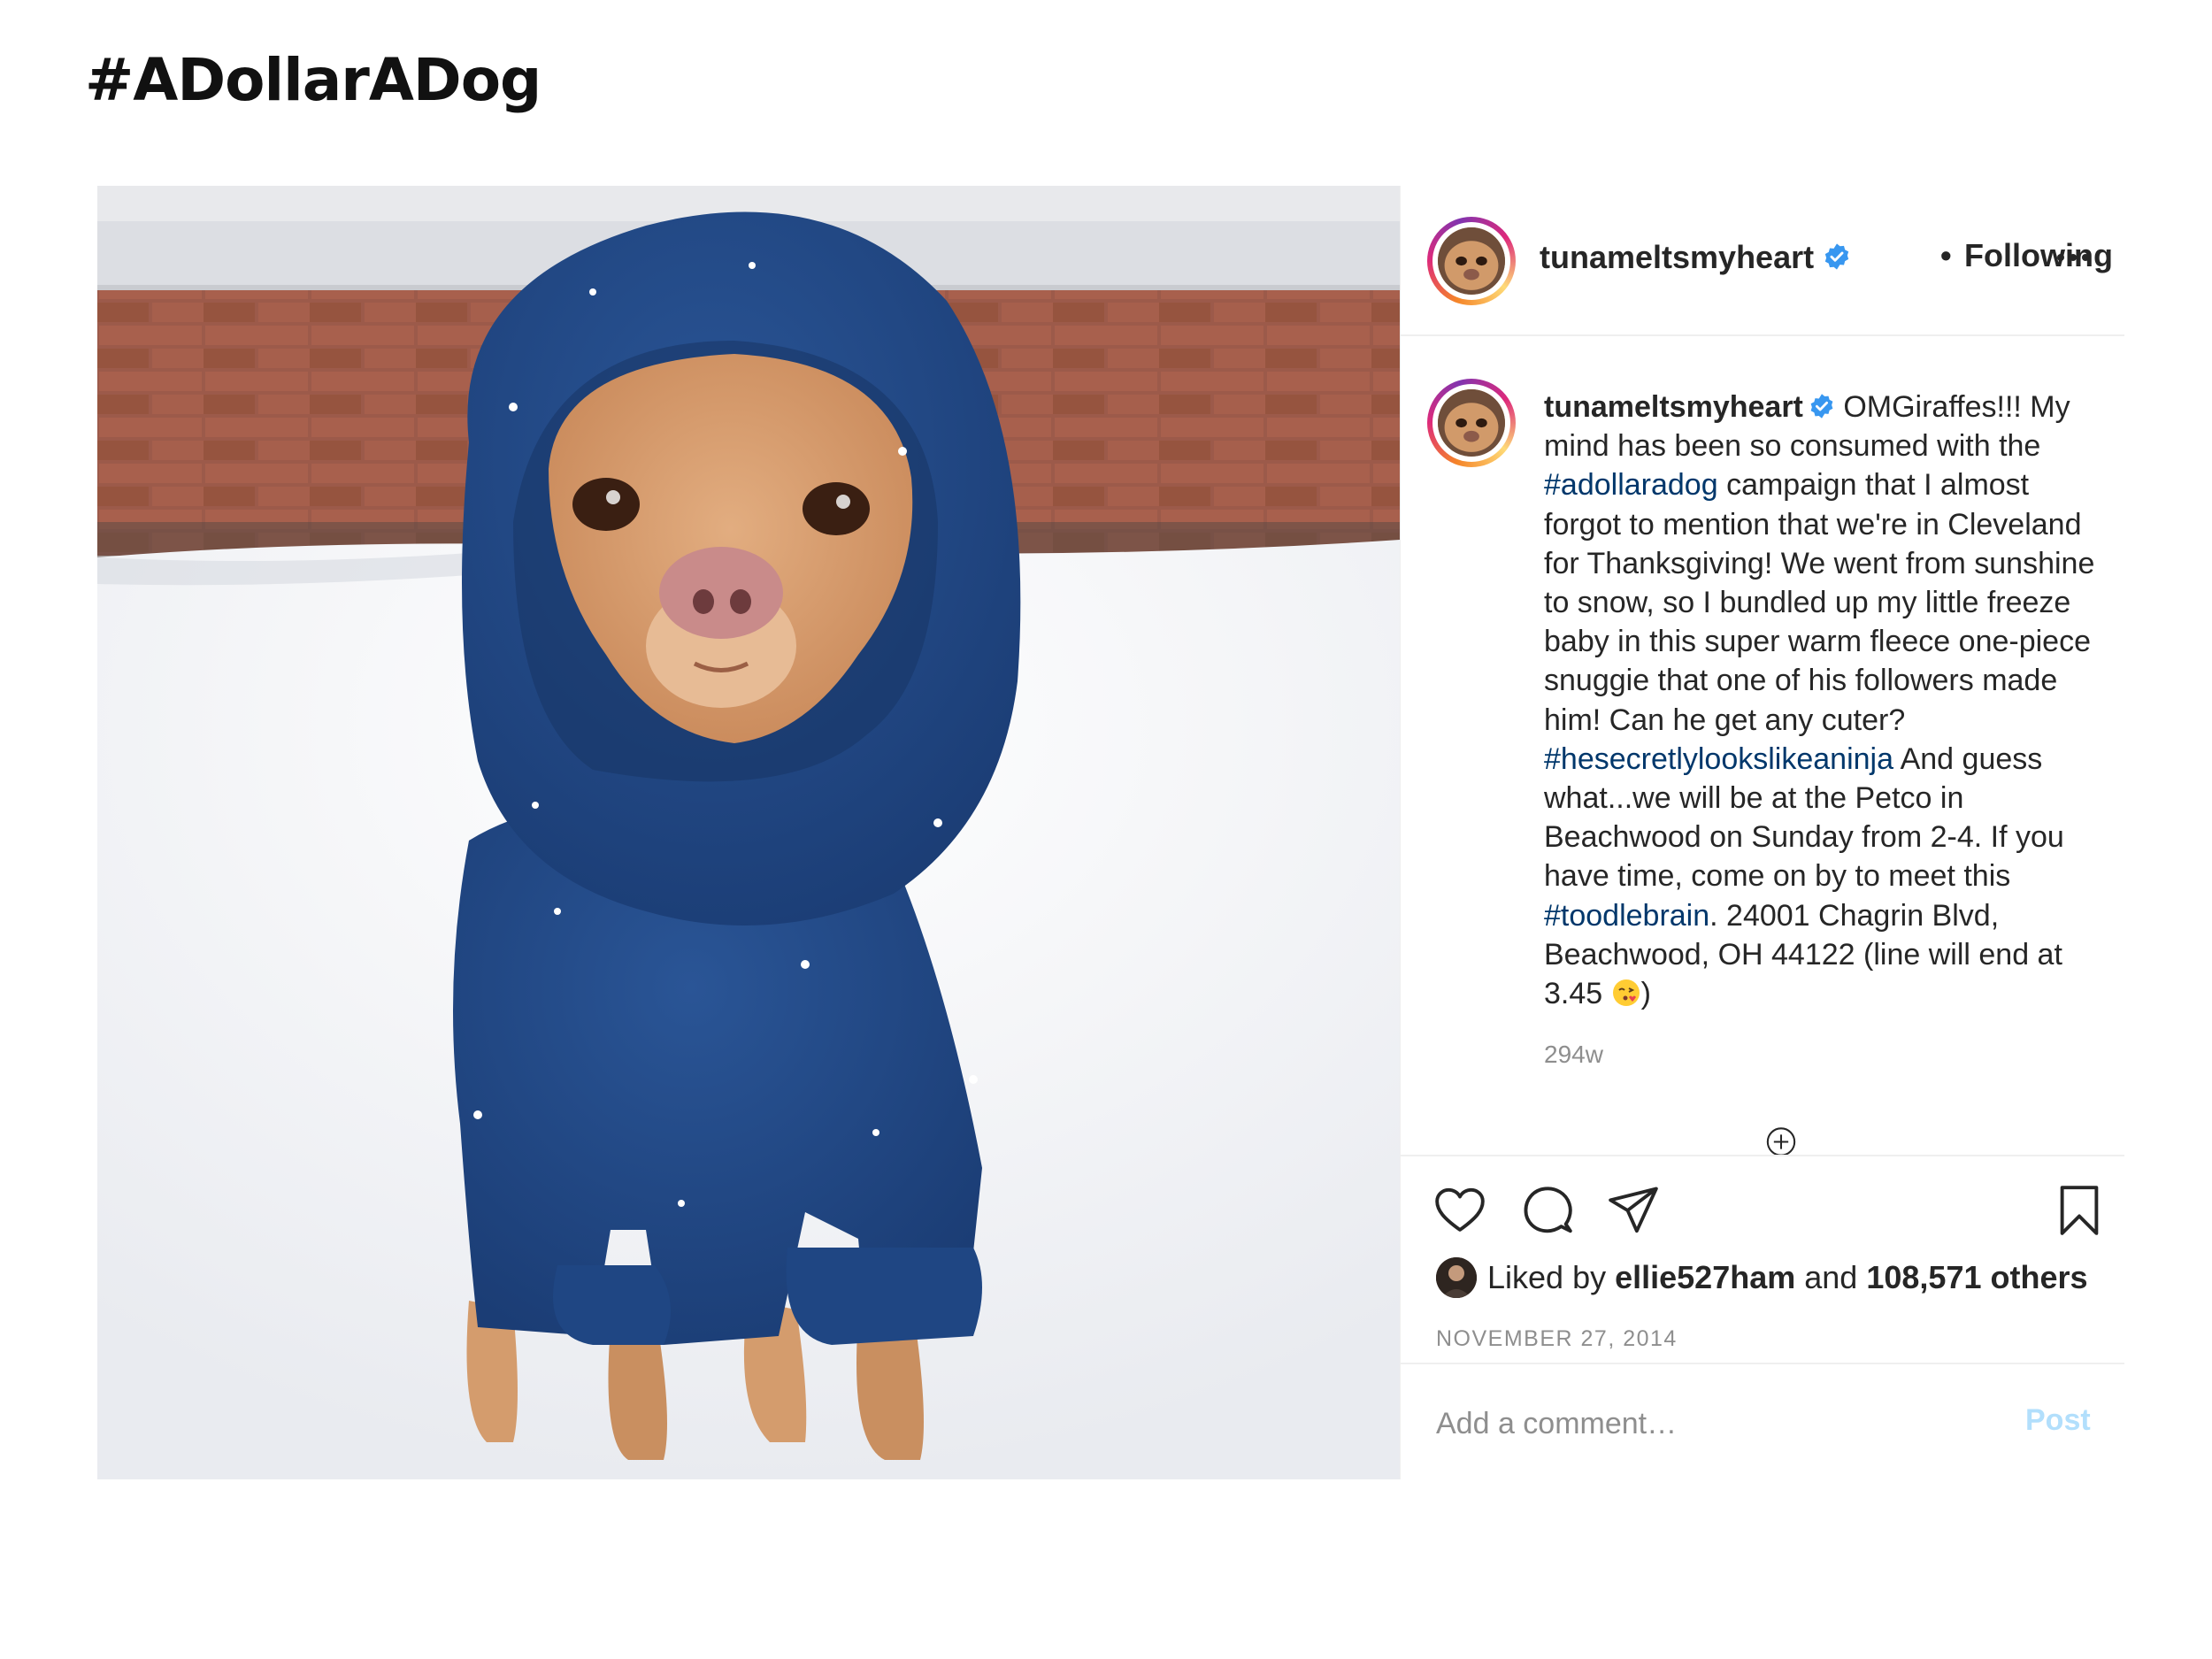  What do you see at coordinates (1627, 916) in the screenshot?
I see `hashtag-toodlebrain: #toodlebrain` at bounding box center [1627, 916].